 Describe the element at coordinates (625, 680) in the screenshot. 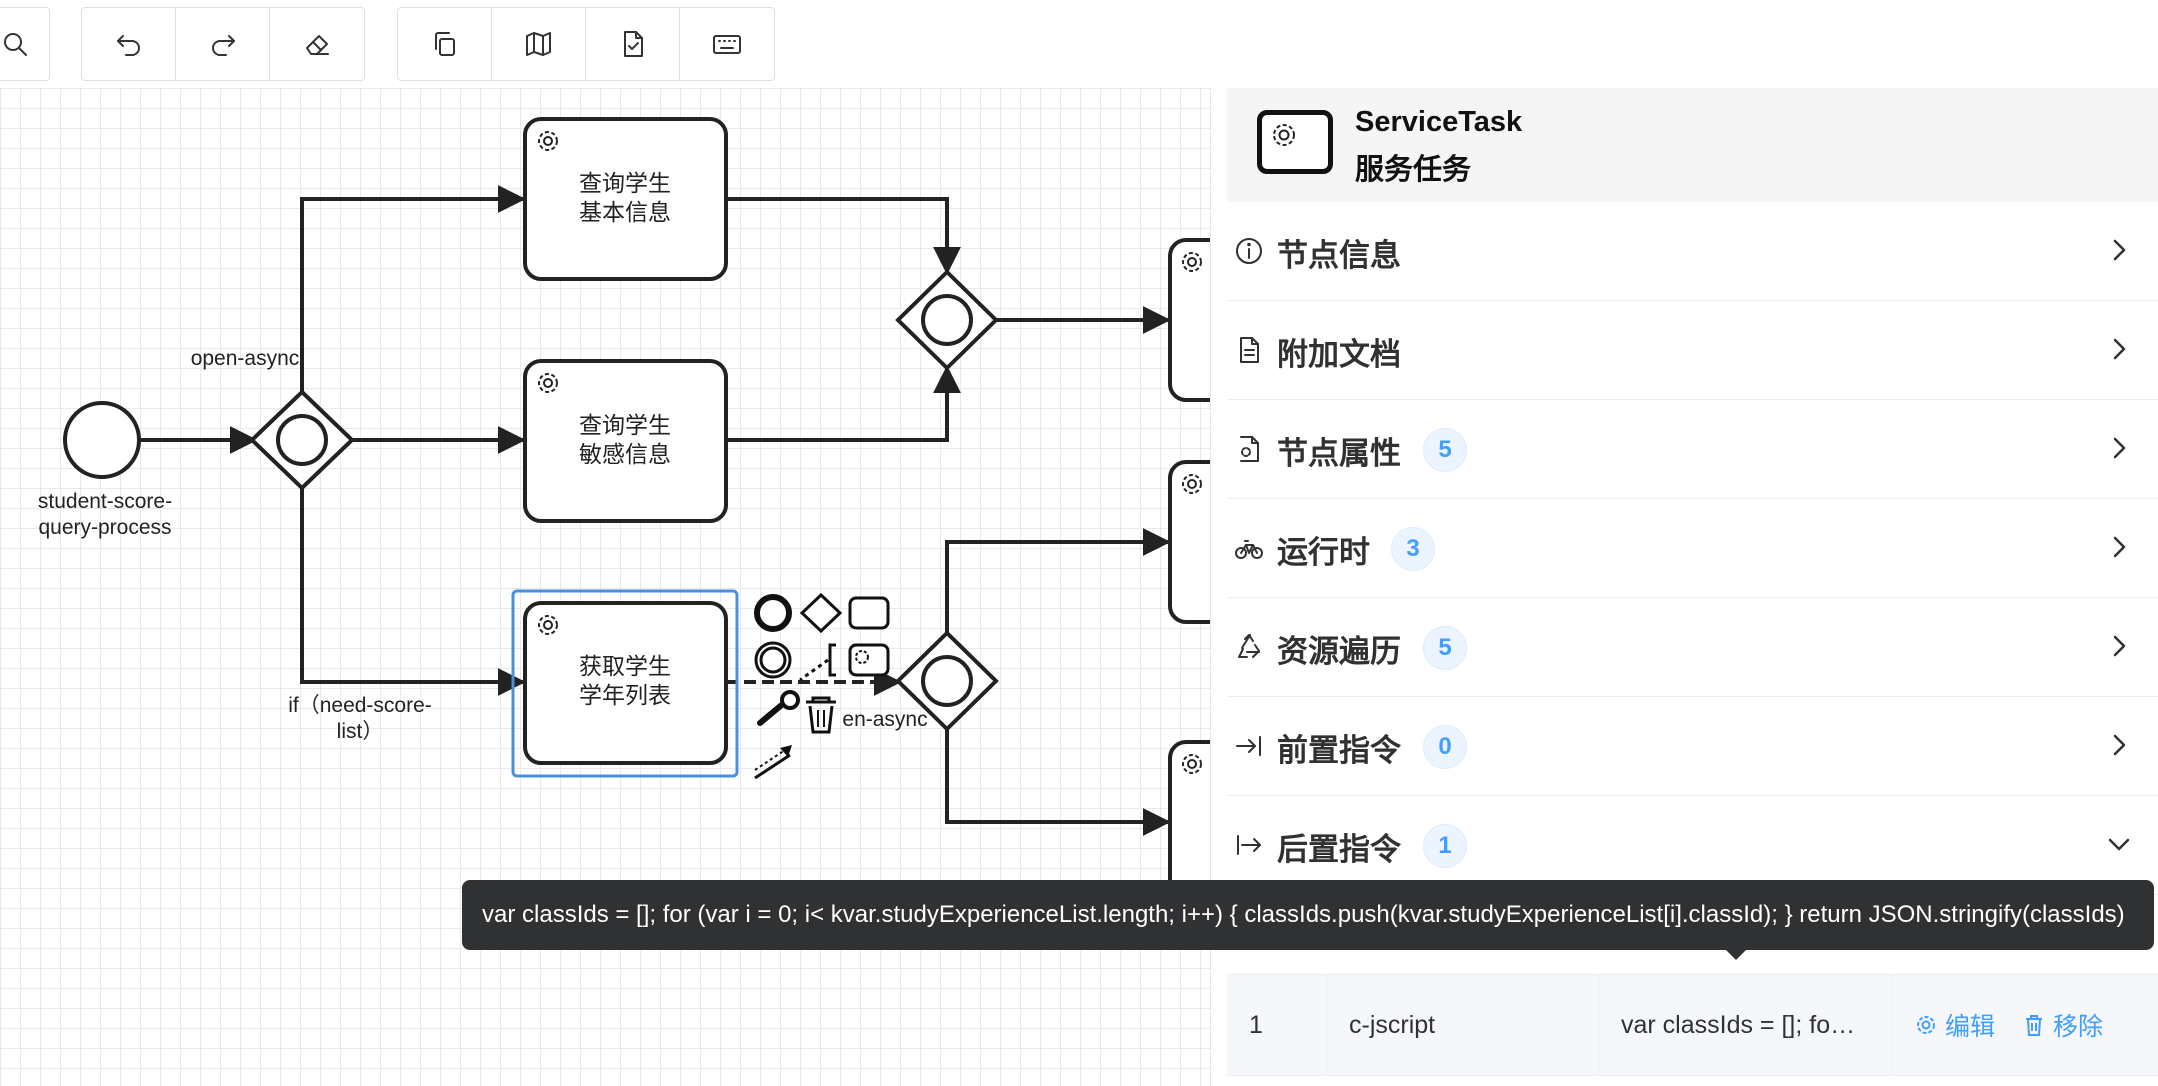

I see `task-label-year-list: 获取学生 学年列表` at that location.